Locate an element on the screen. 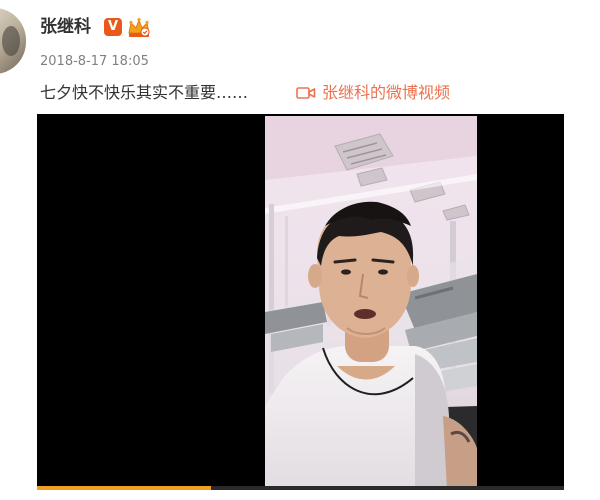  verified-v-icon: V is located at coordinates (113, 27).